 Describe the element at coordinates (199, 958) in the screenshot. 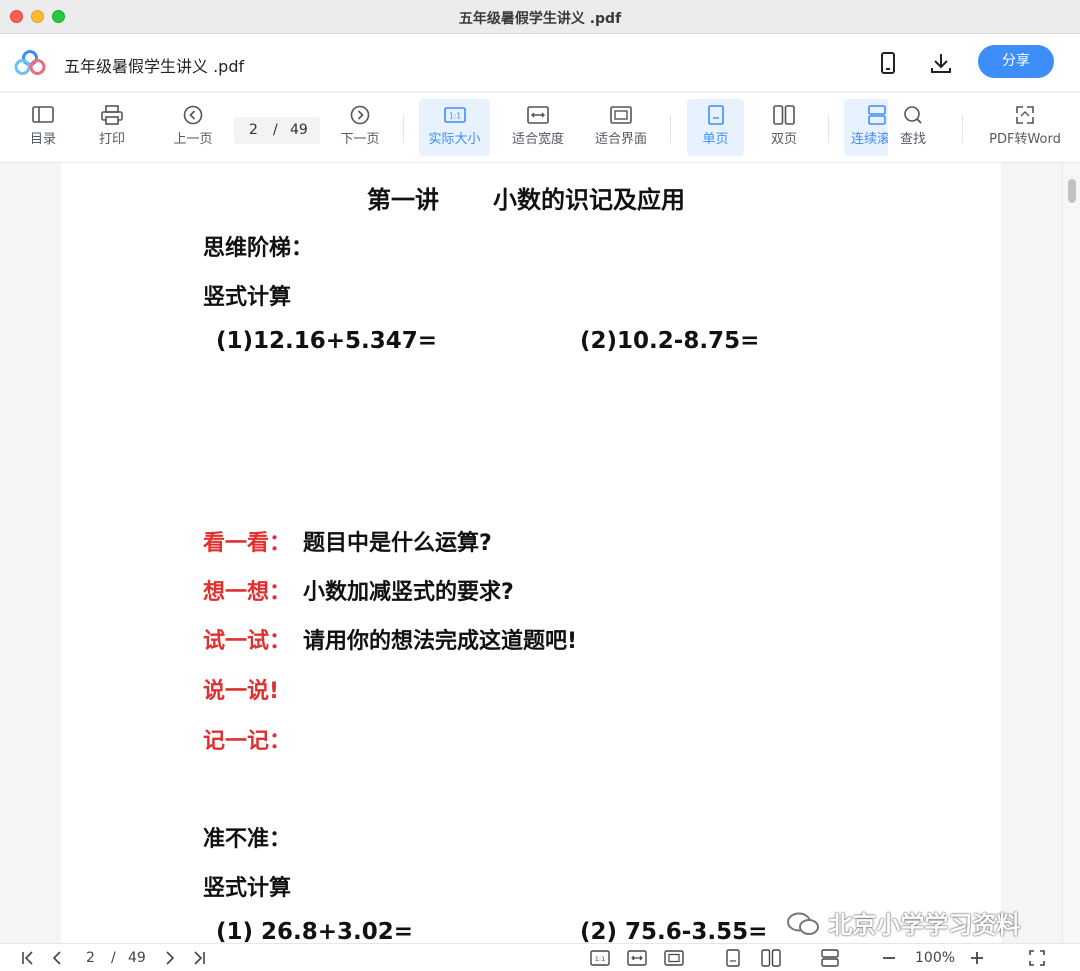

I see `last-page-icon` at that location.